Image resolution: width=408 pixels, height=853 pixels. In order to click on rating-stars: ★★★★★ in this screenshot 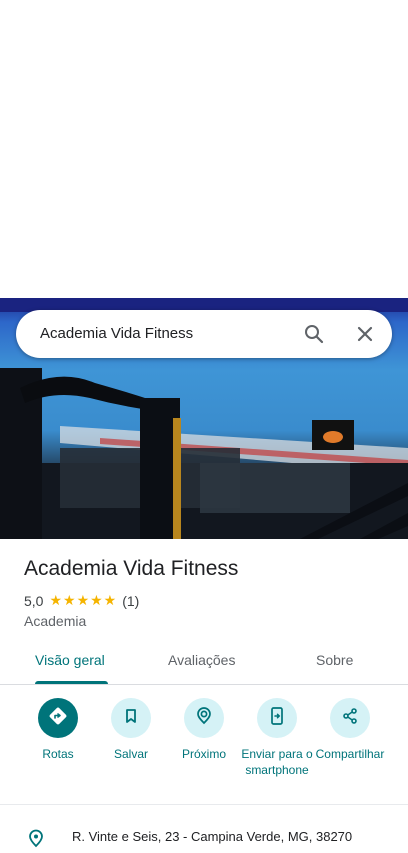, I will do `click(83, 600)`.